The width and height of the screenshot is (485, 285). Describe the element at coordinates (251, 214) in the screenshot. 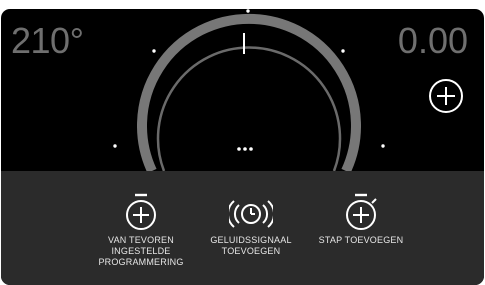

I see `alarm-clock-sound-icon` at that location.